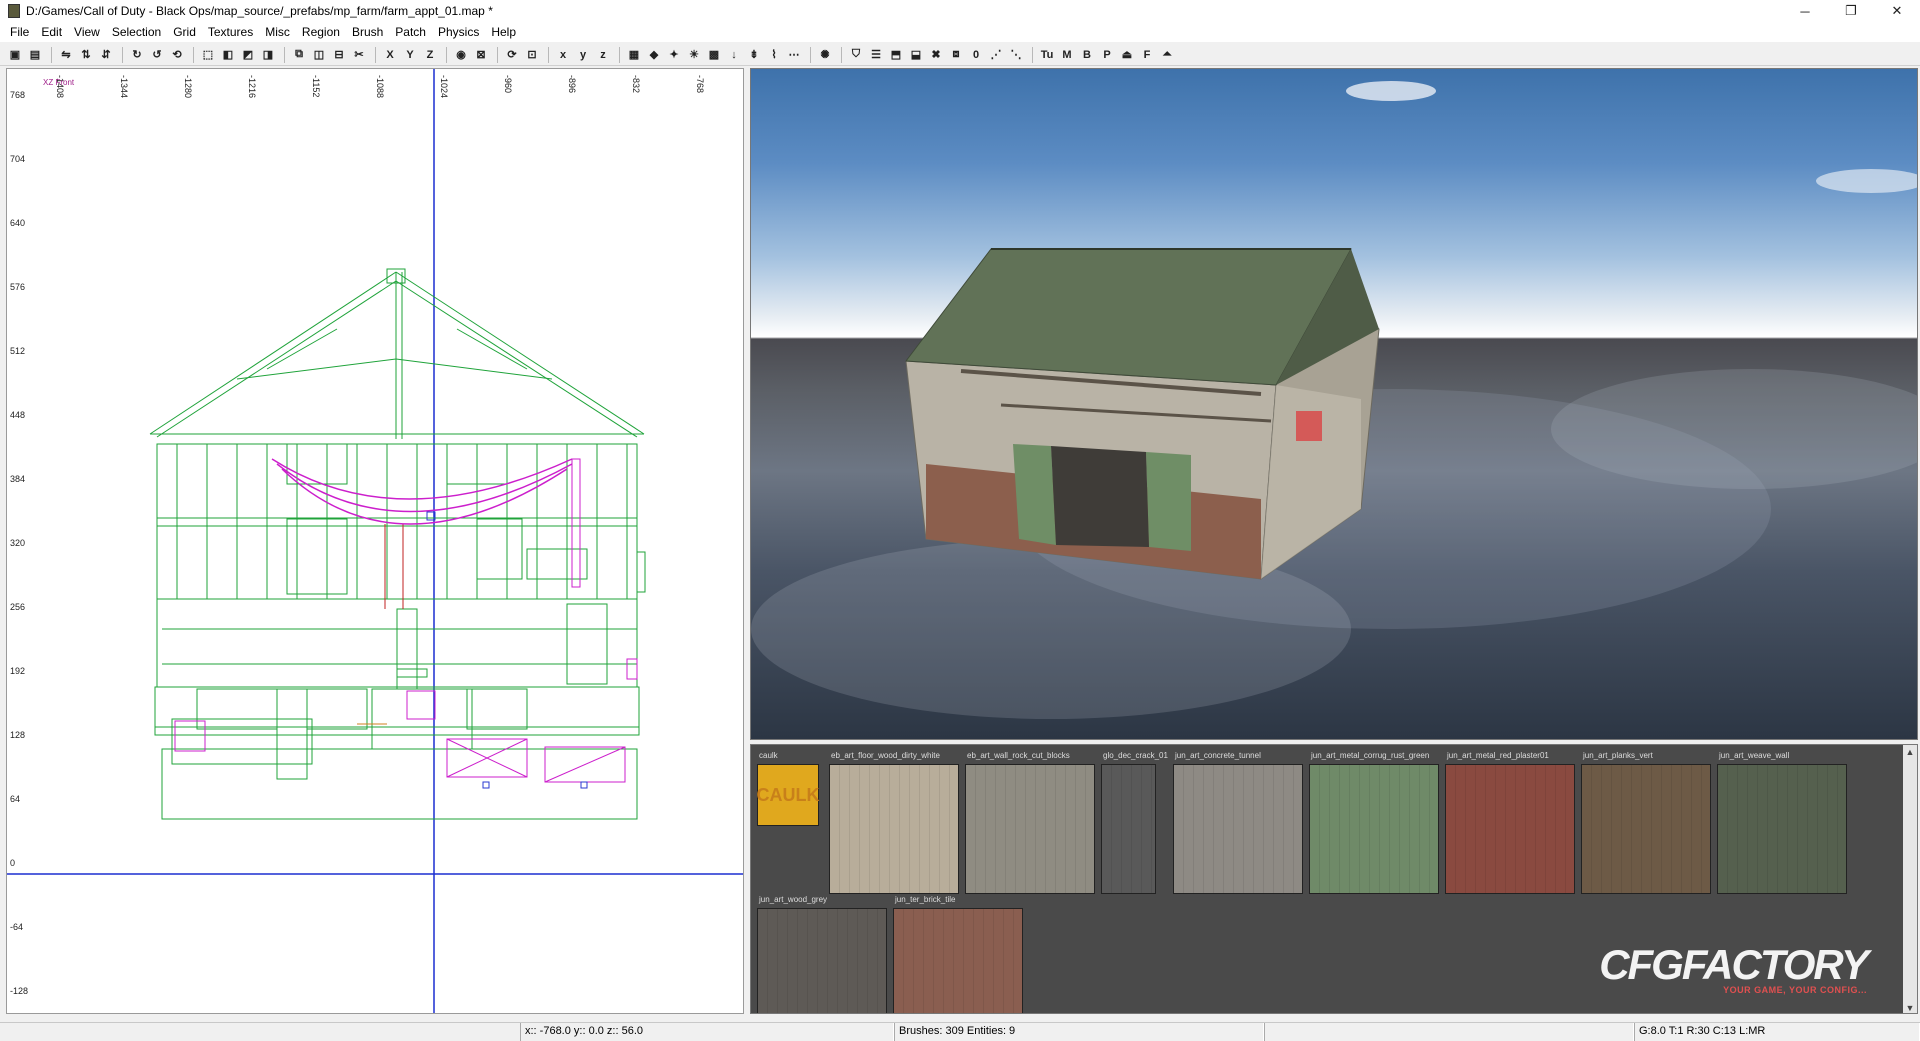 The height and width of the screenshot is (1041, 1920). What do you see at coordinates (916, 55) in the screenshot?
I see `prefab-ref-icon: ⬓` at bounding box center [916, 55].